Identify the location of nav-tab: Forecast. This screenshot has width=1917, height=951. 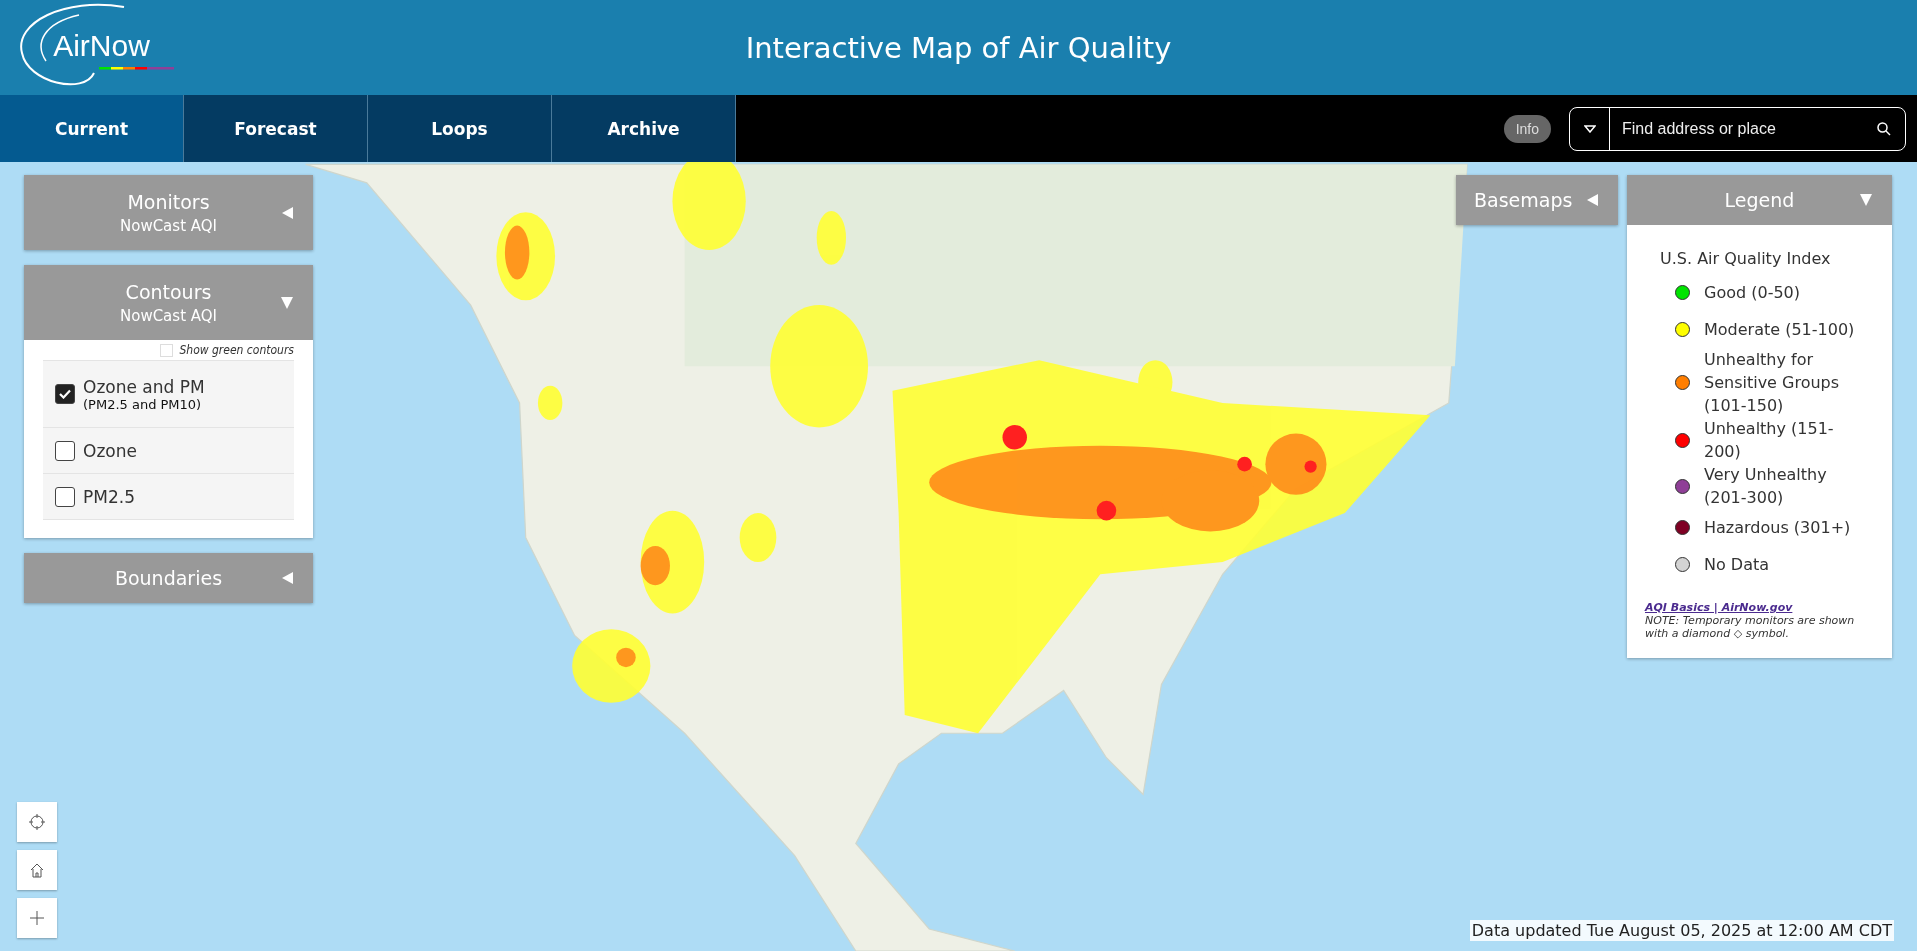
(276, 128).